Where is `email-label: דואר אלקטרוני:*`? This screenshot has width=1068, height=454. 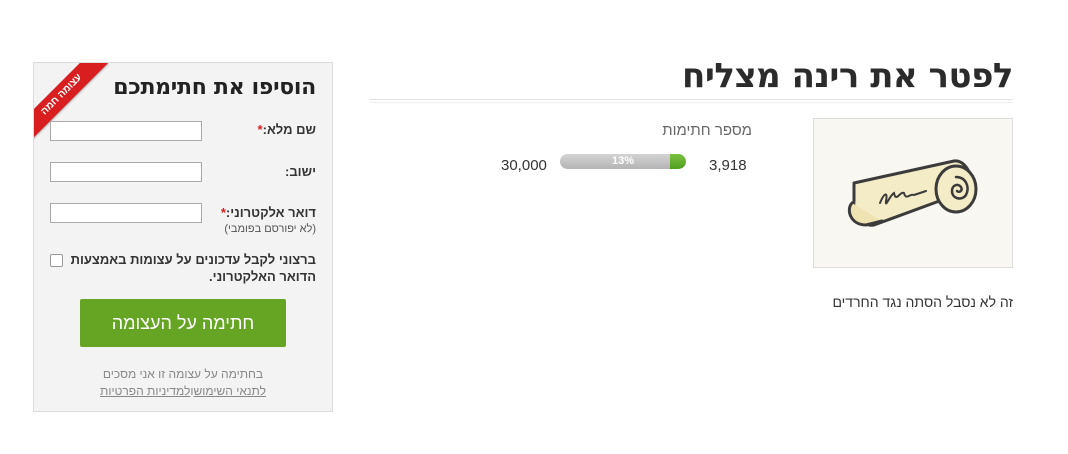 email-label: דואר אלקטרוני:* is located at coordinates (267, 212).